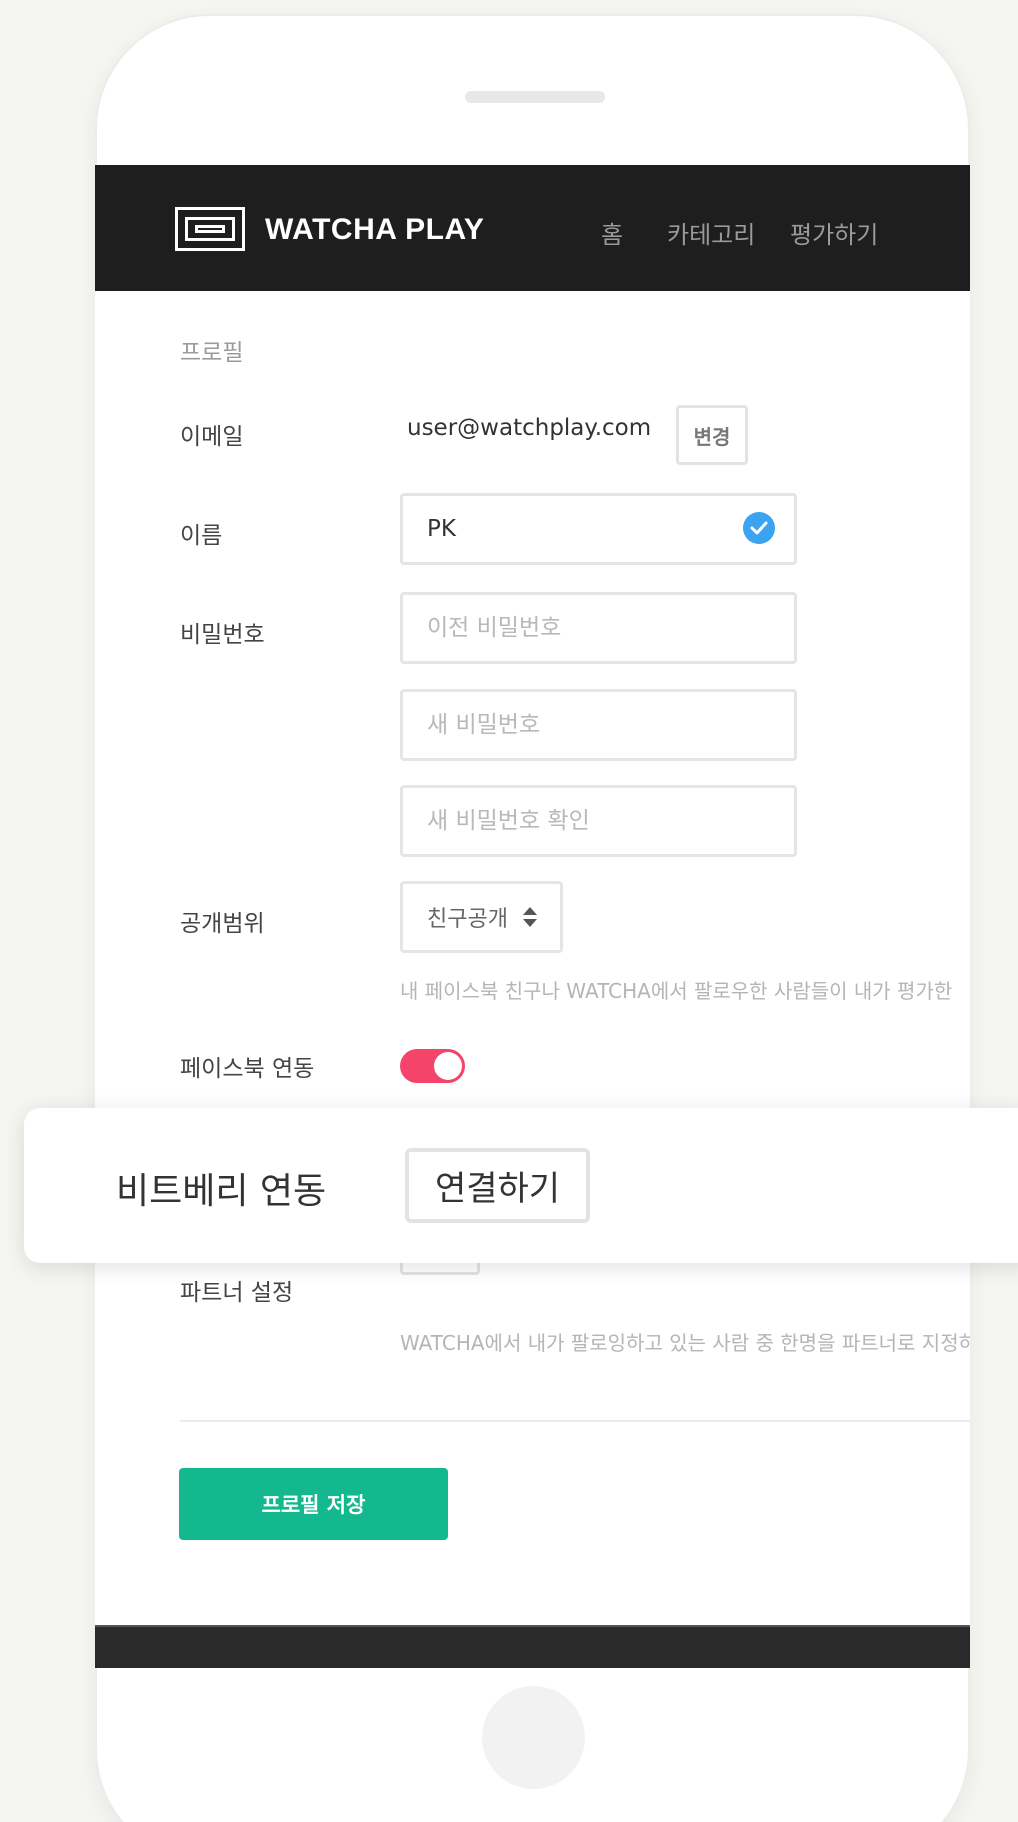  What do you see at coordinates (432, 1066) in the screenshot?
I see `facebook-toggle` at bounding box center [432, 1066].